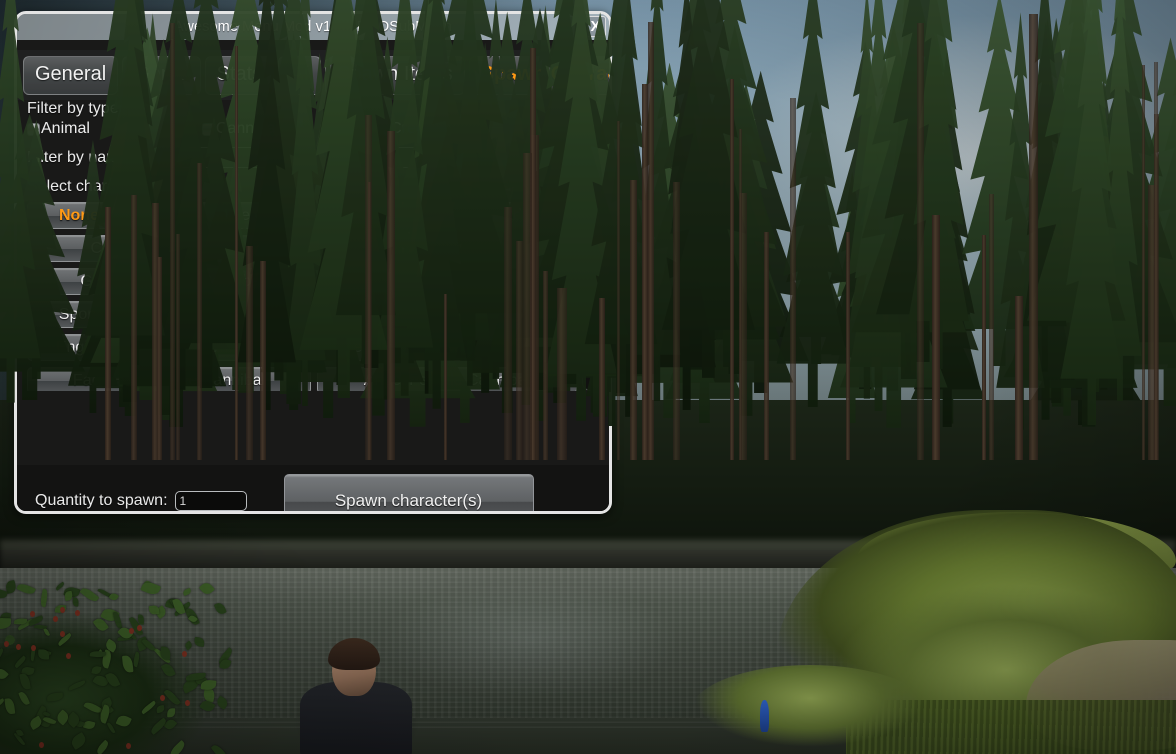 The image size is (1176, 754). I want to click on distant-blue-character, so click(764, 716).